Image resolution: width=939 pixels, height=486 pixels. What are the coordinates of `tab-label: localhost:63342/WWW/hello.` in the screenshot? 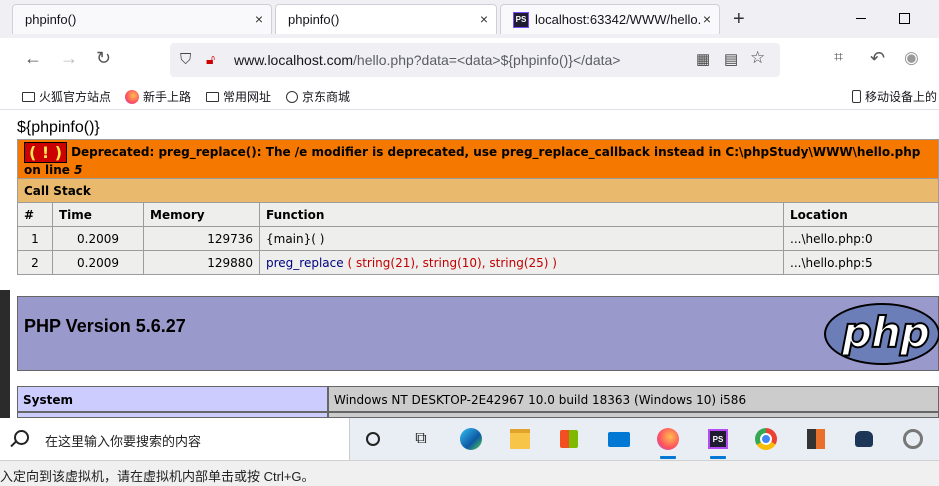 It's located at (618, 19).